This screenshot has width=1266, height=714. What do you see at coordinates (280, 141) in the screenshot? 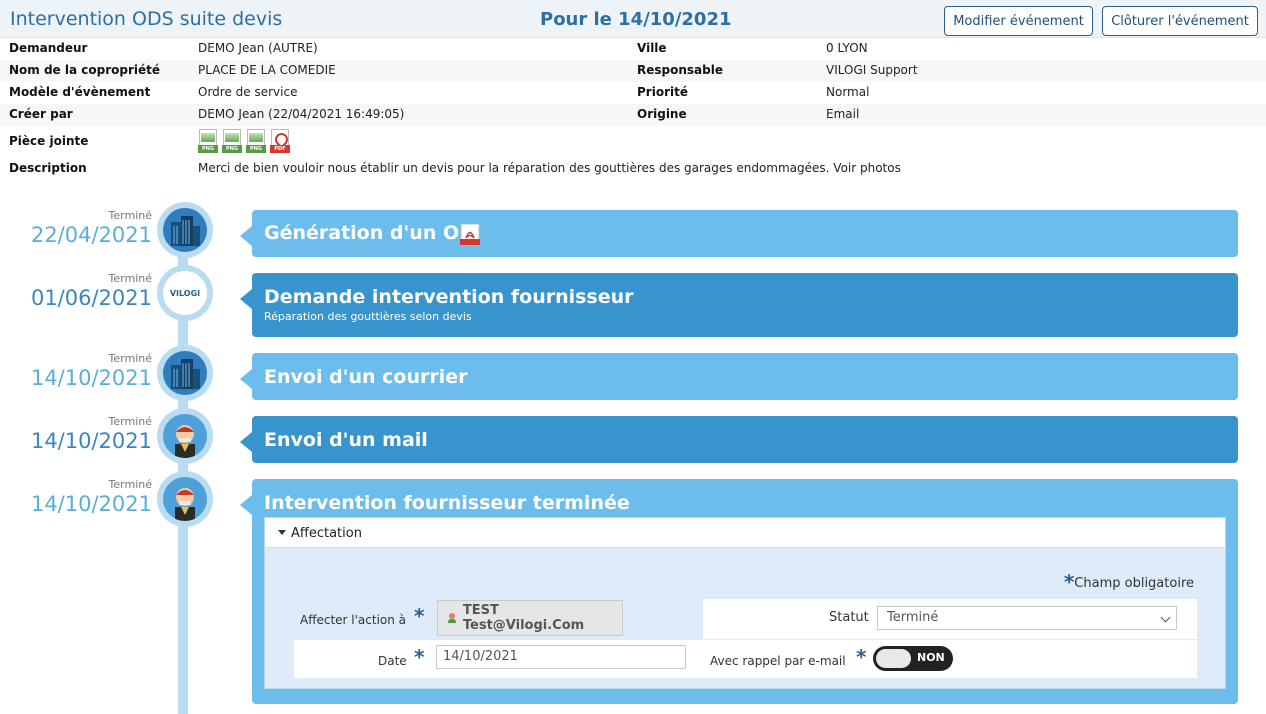
I see `pdf-file-icon: PDF` at bounding box center [280, 141].